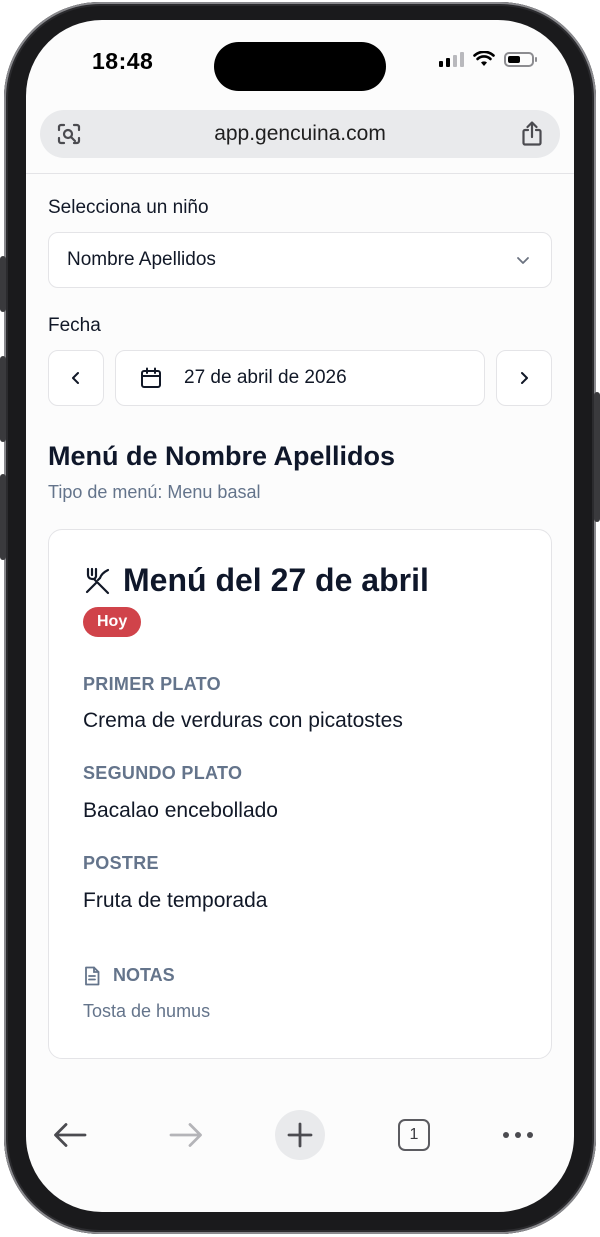 Image resolution: width=600 pixels, height=1237 pixels. Describe the element at coordinates (300, 260) in the screenshot. I see `child-select: Nombre Apellidos` at that location.